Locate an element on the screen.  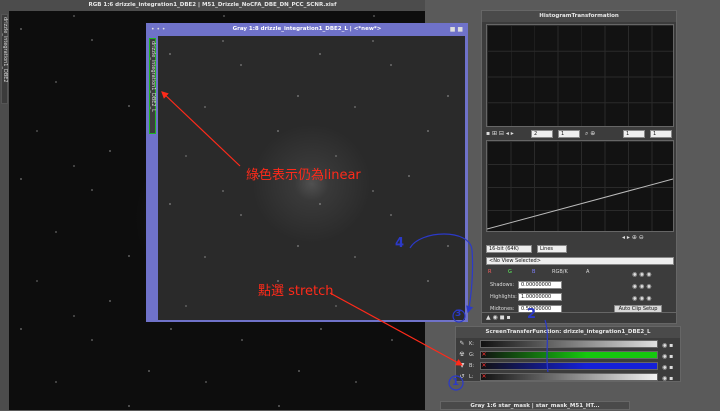
annotation-green-note: 綠色表示仍為linear is located at coordinates (303, 175).